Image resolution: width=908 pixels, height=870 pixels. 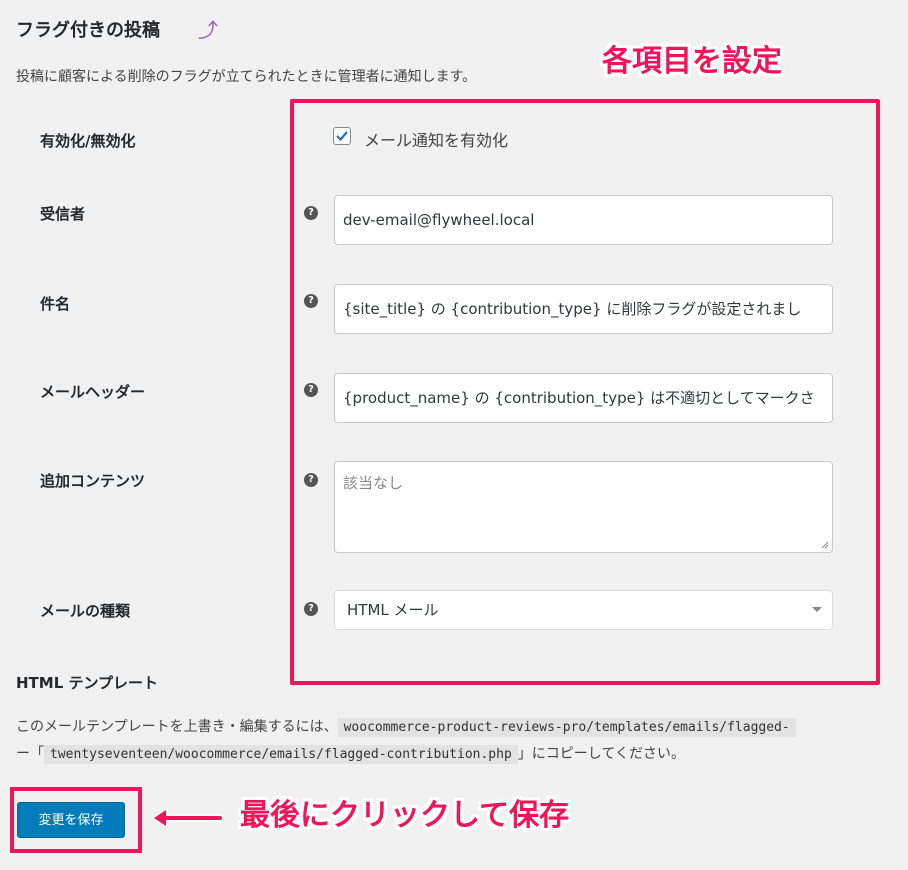 I want to click on template-instruction-suffix: 」にコピーしてください。, so click(x=601, y=754).